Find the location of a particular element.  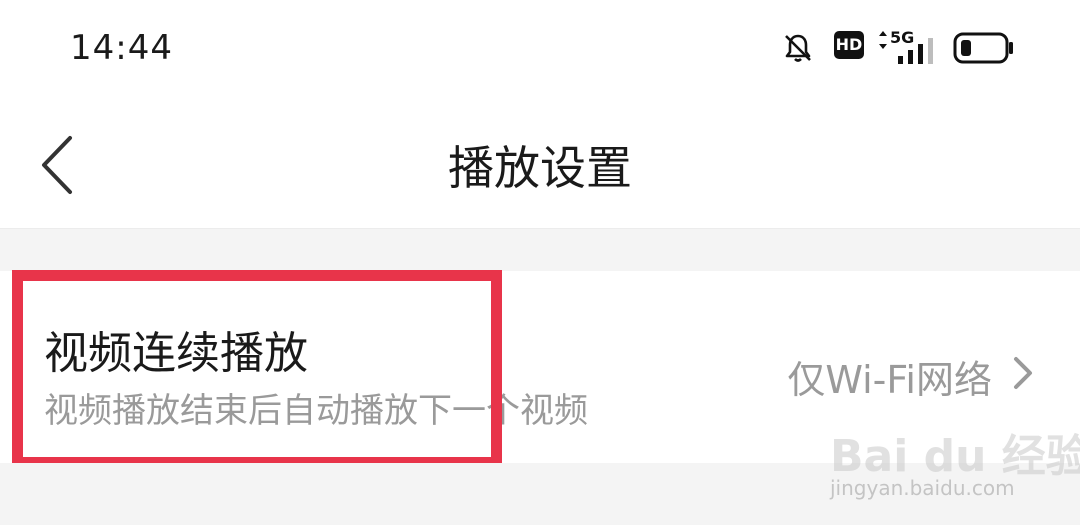

bottom-divider is located at coordinates (540, 494).